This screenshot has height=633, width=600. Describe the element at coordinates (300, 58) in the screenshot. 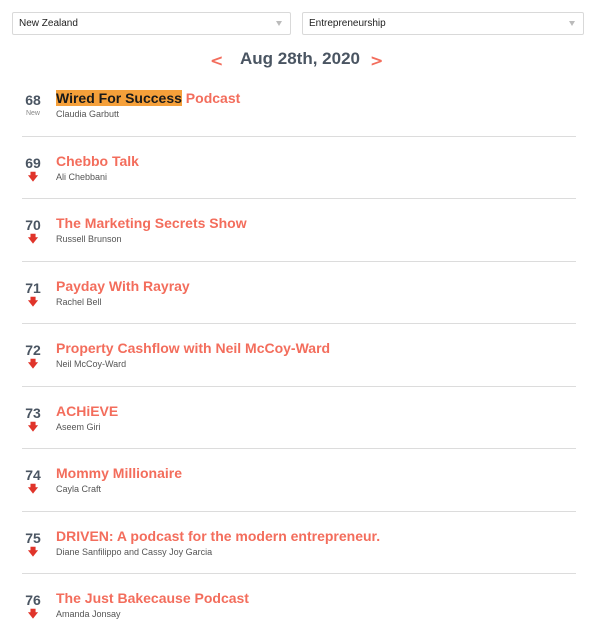

I see `chart-date: Aug 28th, 2020` at that location.